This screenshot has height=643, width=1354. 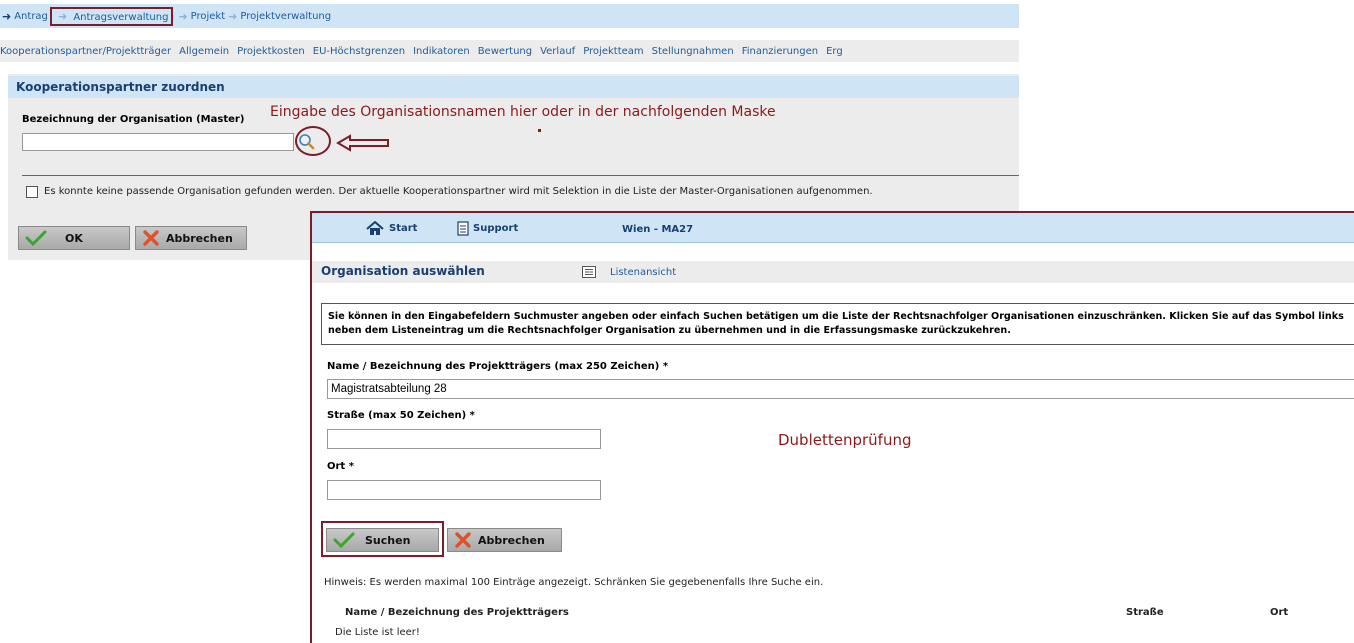 I want to click on tab-finanzierungen: Finanzierungen, so click(x=780, y=51).